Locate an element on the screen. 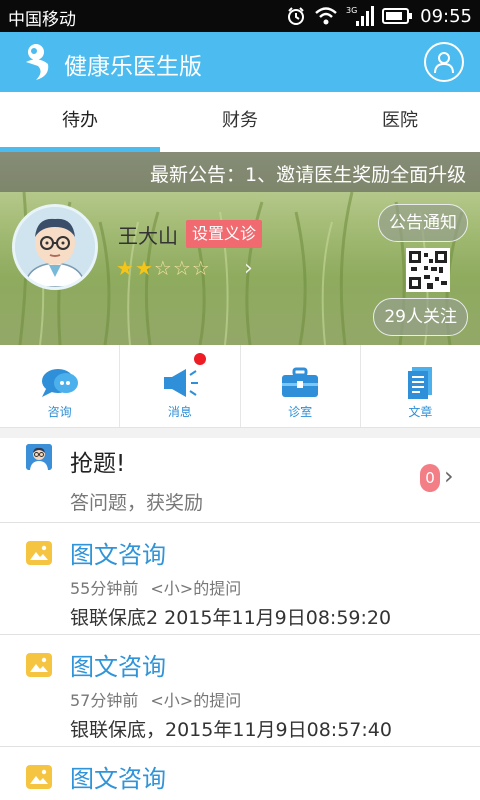 The image size is (480, 800). consult-title: 银联保底，2015年11月9日08:57:40 is located at coordinates (231, 730).